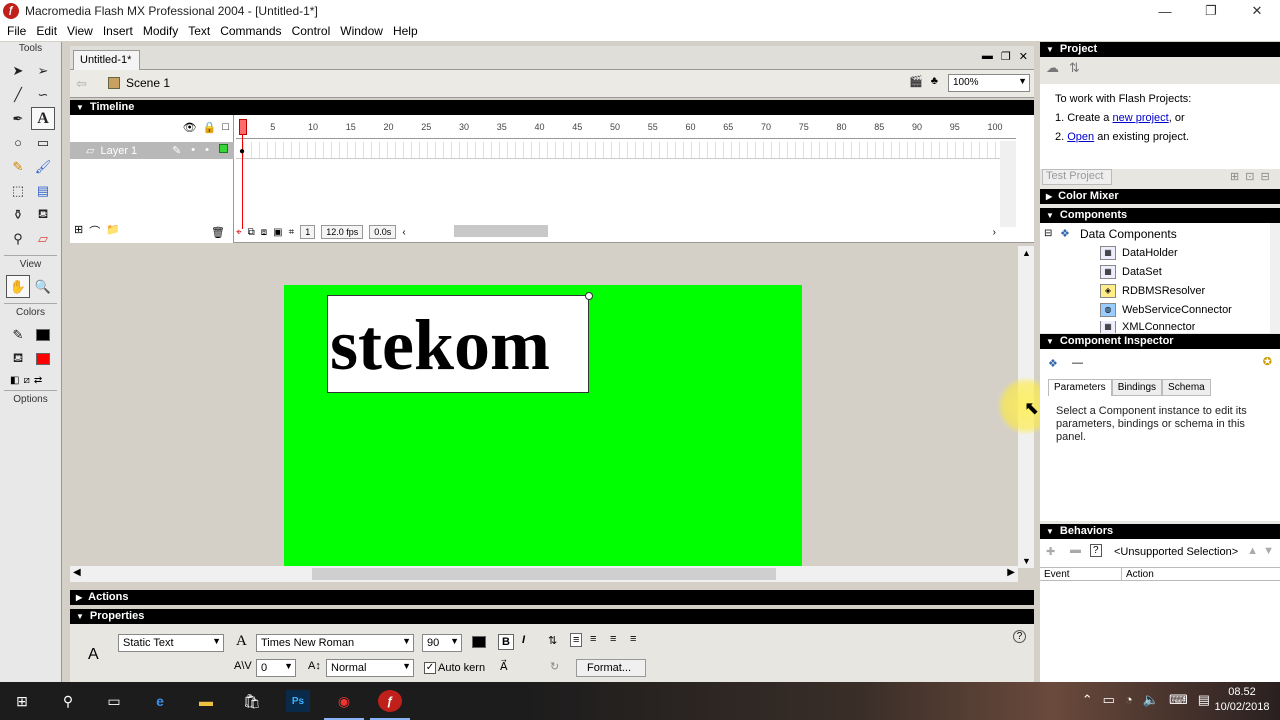  I want to click on stage-hscroll: ◀ ▶, so click(544, 574).